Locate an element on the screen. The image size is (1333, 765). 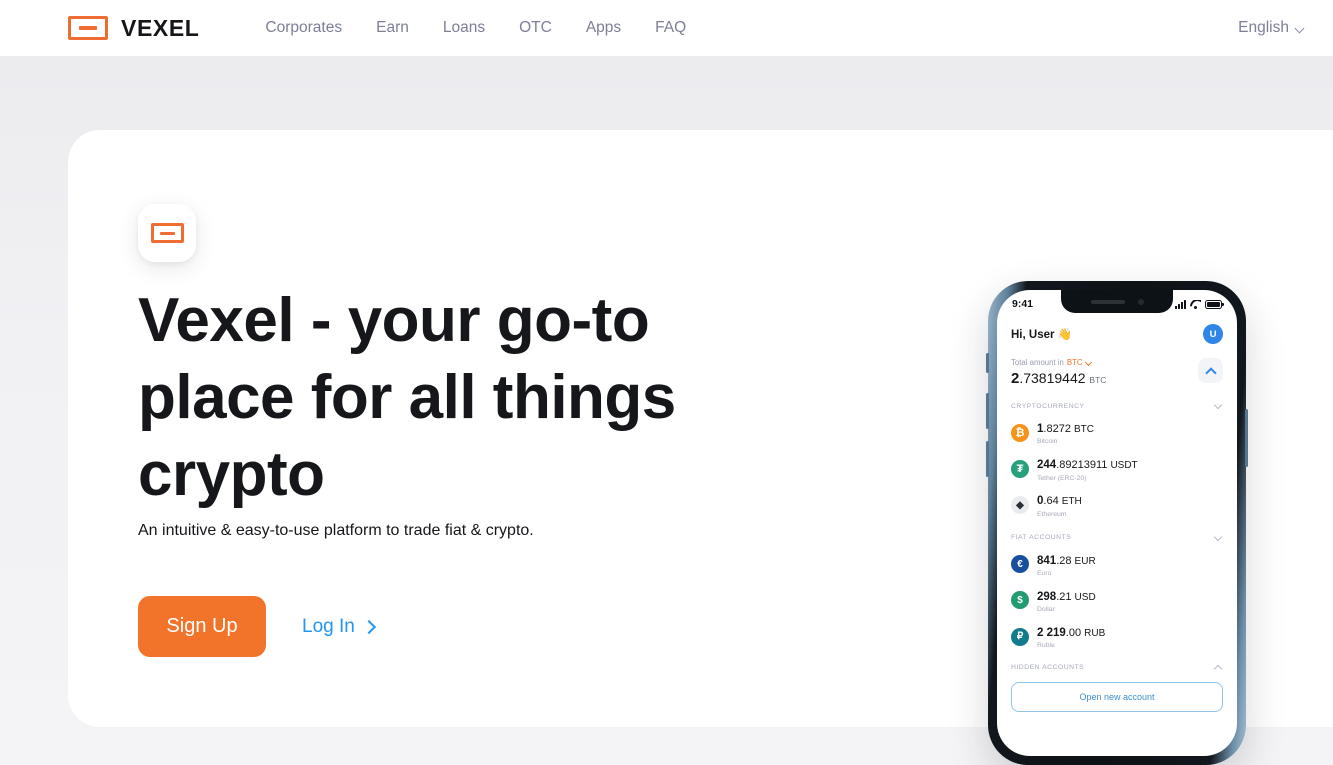
account-text: 298.21 USD Dollar is located at coordinates (1066, 600).